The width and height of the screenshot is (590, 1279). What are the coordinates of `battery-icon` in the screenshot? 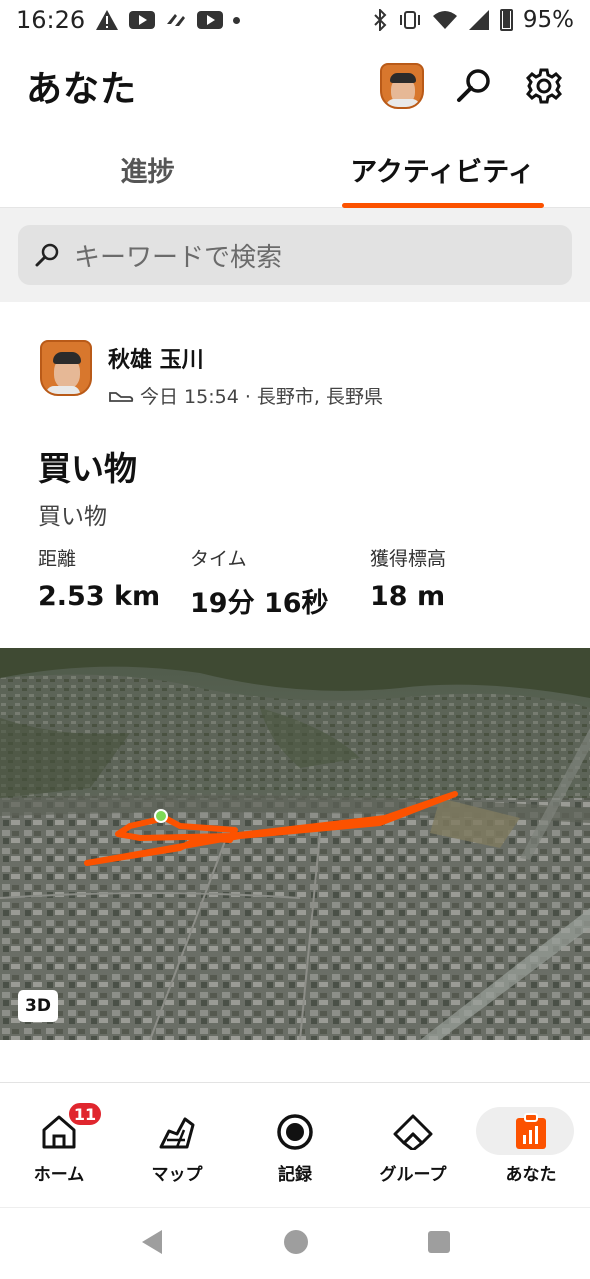 It's located at (506, 20).